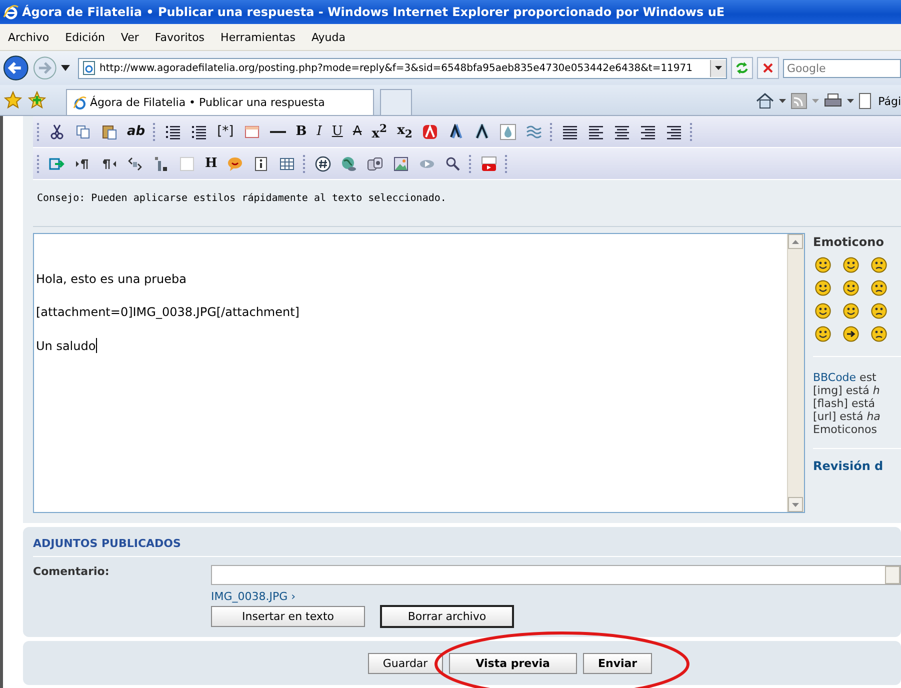 The image size is (901, 688). I want to click on message-line: Hola, esto es una prueba, so click(112, 279).